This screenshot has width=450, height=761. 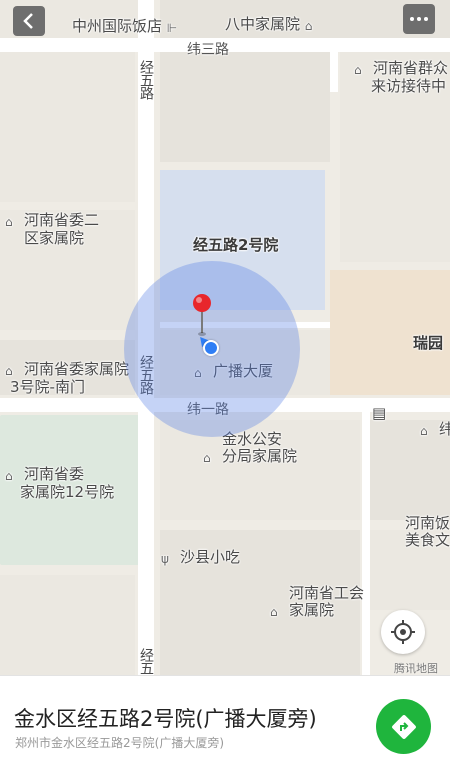 I want to click on navigate-button, so click(x=403, y=726).